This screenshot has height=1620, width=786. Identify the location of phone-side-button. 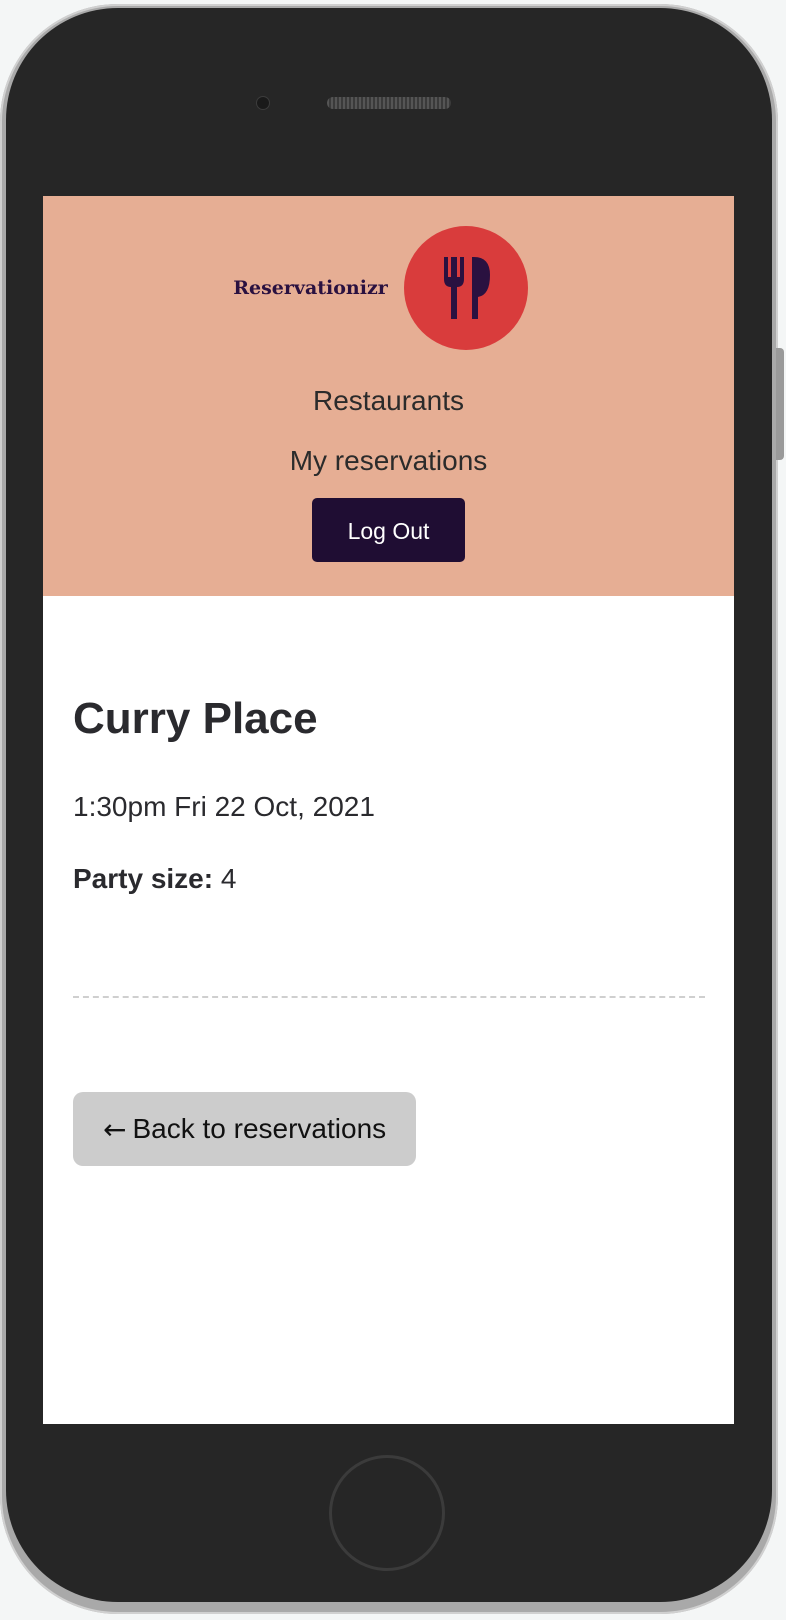
(780, 404).